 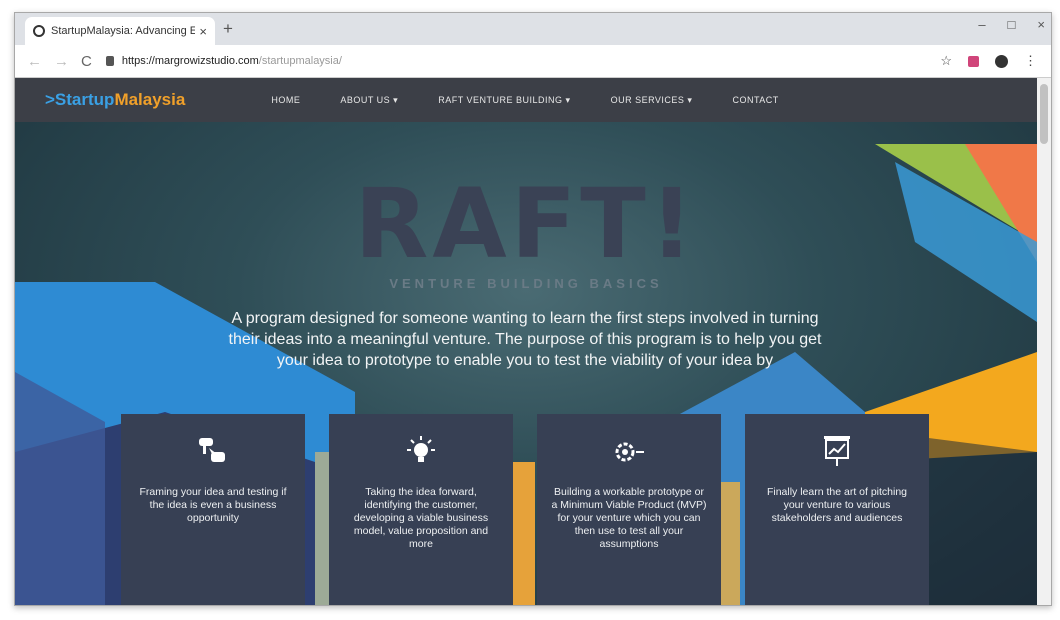 I want to click on favicon-icon, so click(x=39, y=31).